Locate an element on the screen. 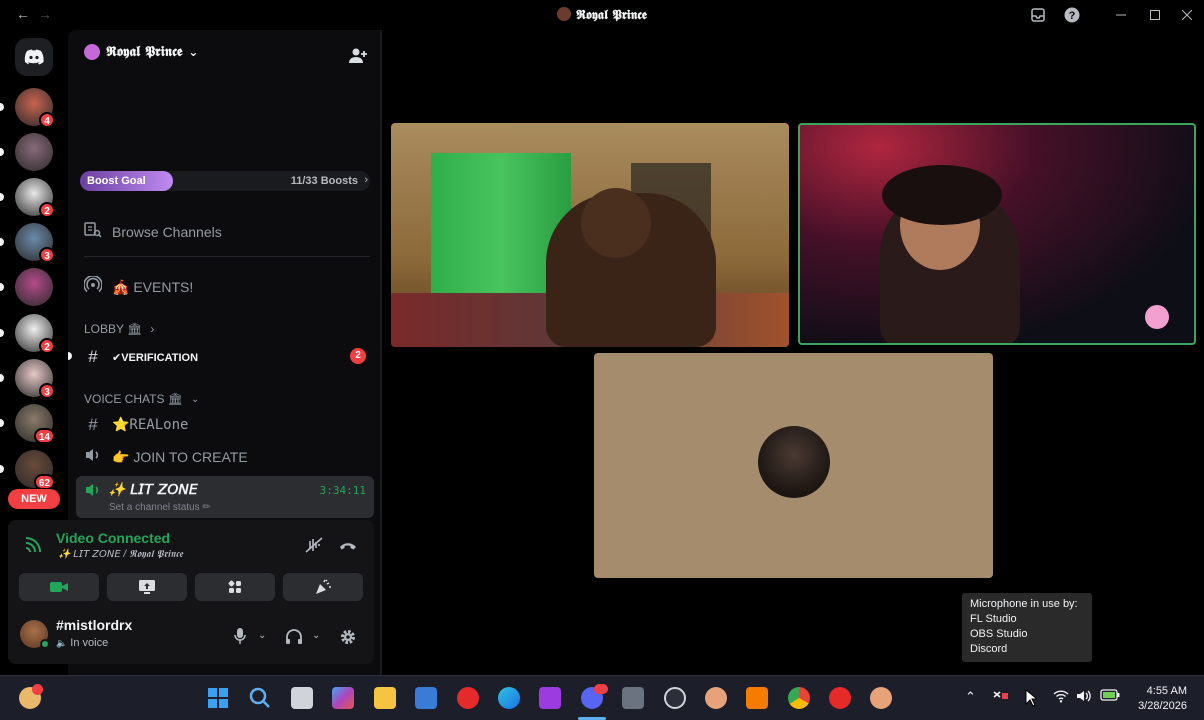  server-mention-badge: 4 is located at coordinates (47, 120).